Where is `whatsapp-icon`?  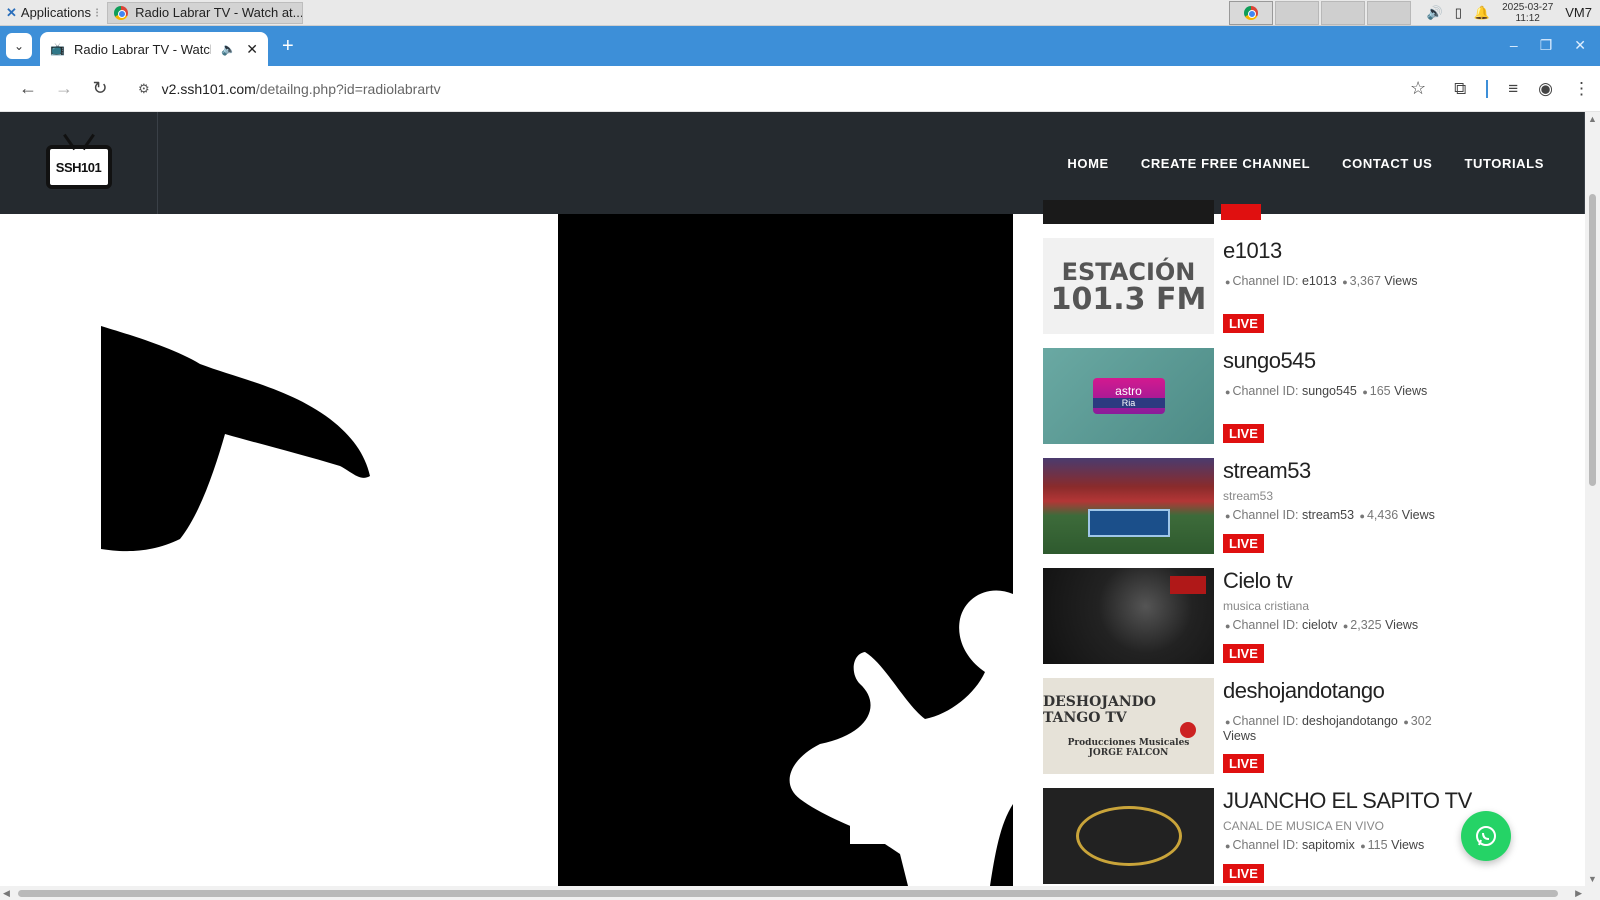
whatsapp-icon is located at coordinates (1486, 836).